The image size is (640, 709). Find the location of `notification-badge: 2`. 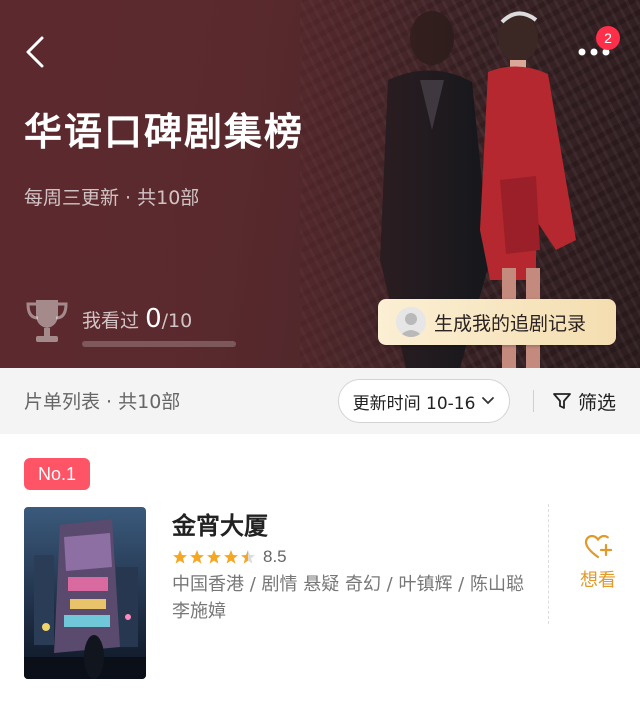

notification-badge: 2 is located at coordinates (608, 38).